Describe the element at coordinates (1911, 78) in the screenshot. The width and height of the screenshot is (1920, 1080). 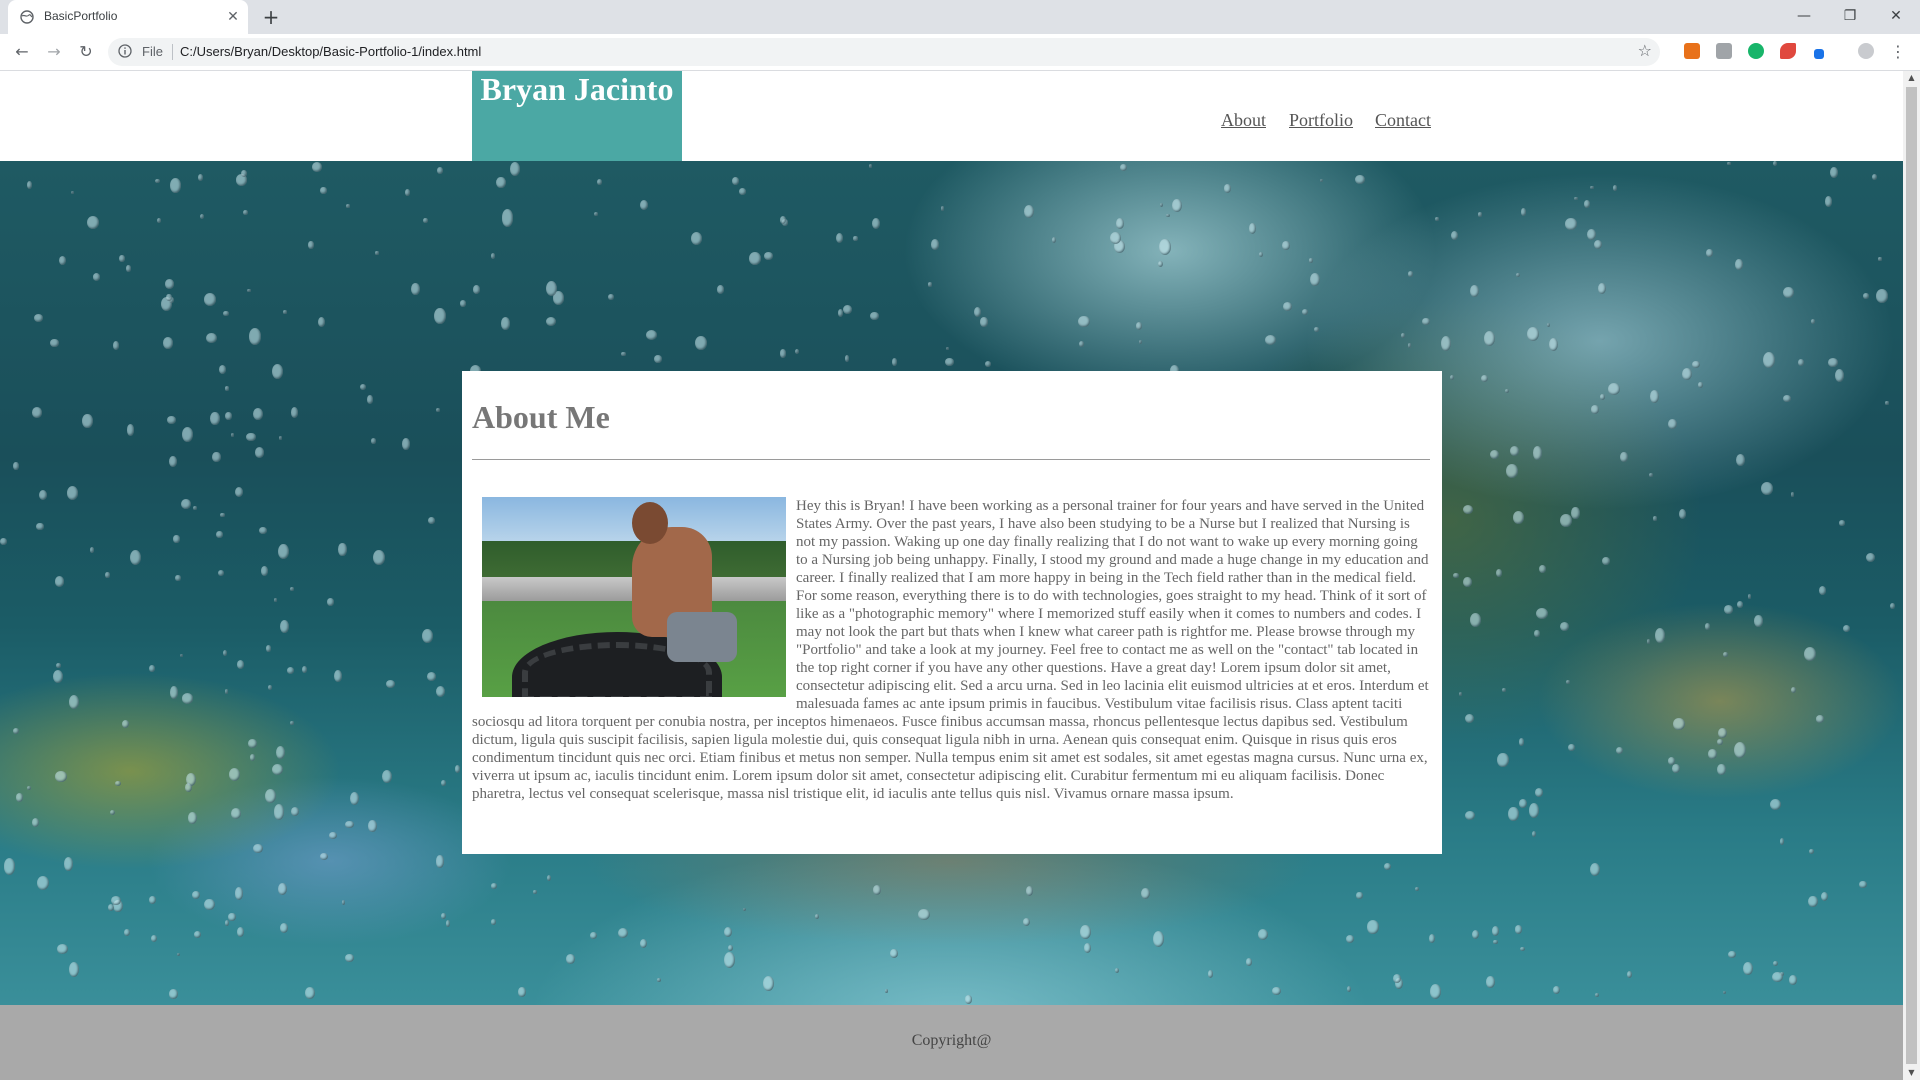
I see `scroll-up-arrow-icon: ▲` at that location.